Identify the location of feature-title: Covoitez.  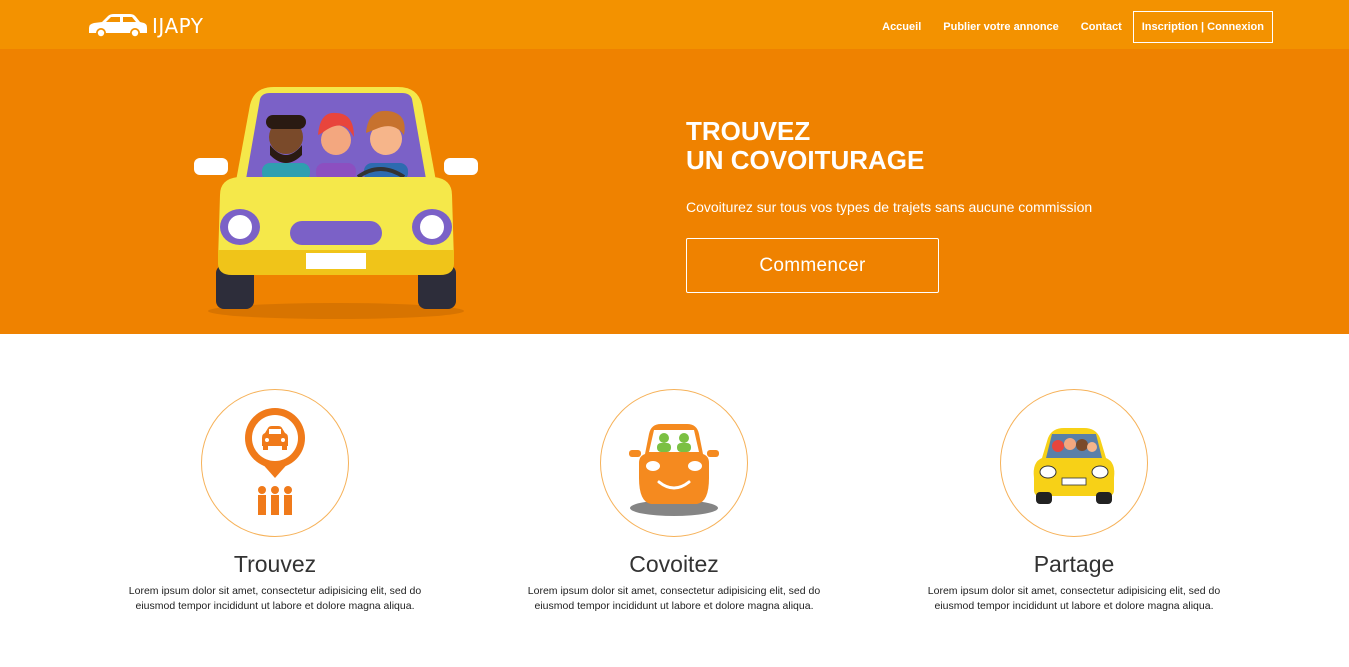
(674, 564).